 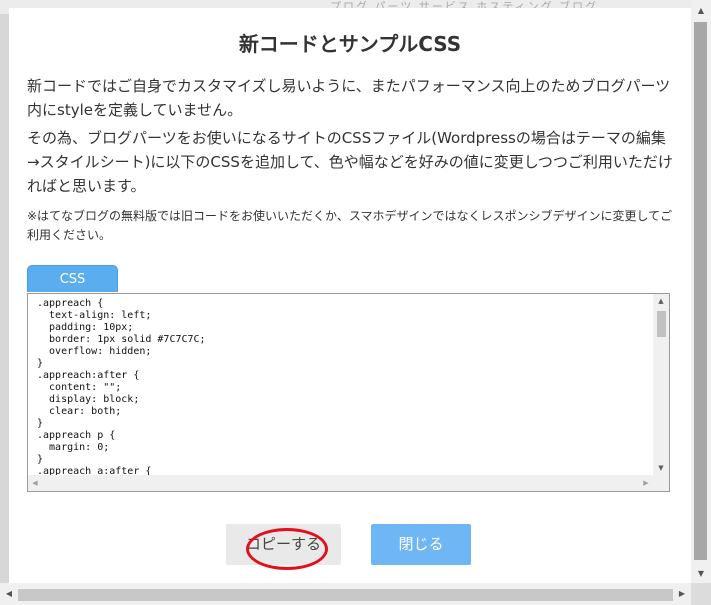 What do you see at coordinates (350, 44) in the screenshot?
I see `dialog-title: 新コードとサンプルCSS` at bounding box center [350, 44].